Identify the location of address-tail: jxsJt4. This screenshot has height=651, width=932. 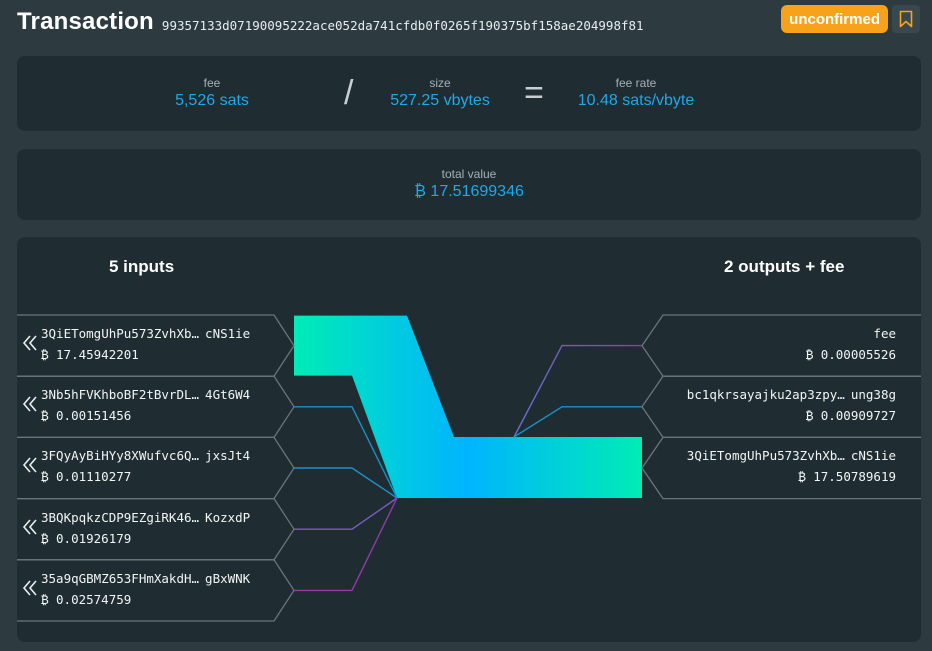
(228, 456).